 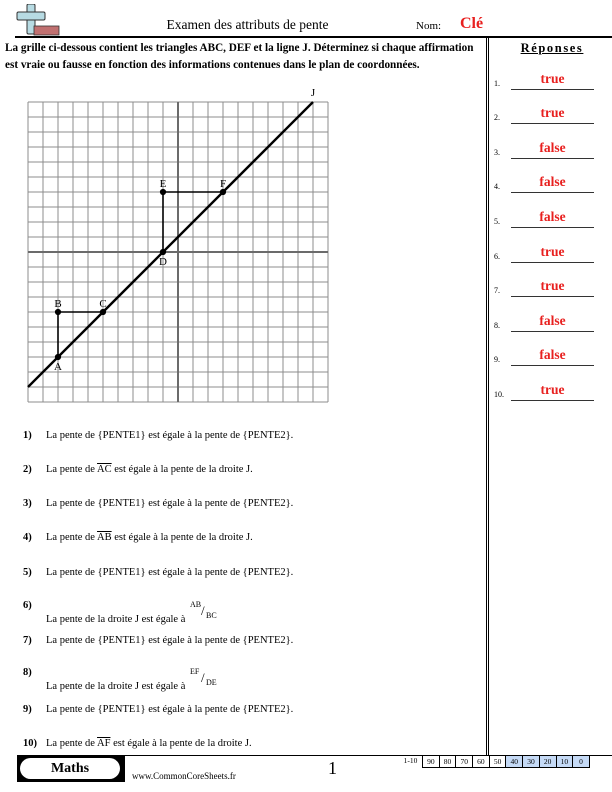 What do you see at coordinates (163, 192) in the screenshot?
I see `point-e` at bounding box center [163, 192].